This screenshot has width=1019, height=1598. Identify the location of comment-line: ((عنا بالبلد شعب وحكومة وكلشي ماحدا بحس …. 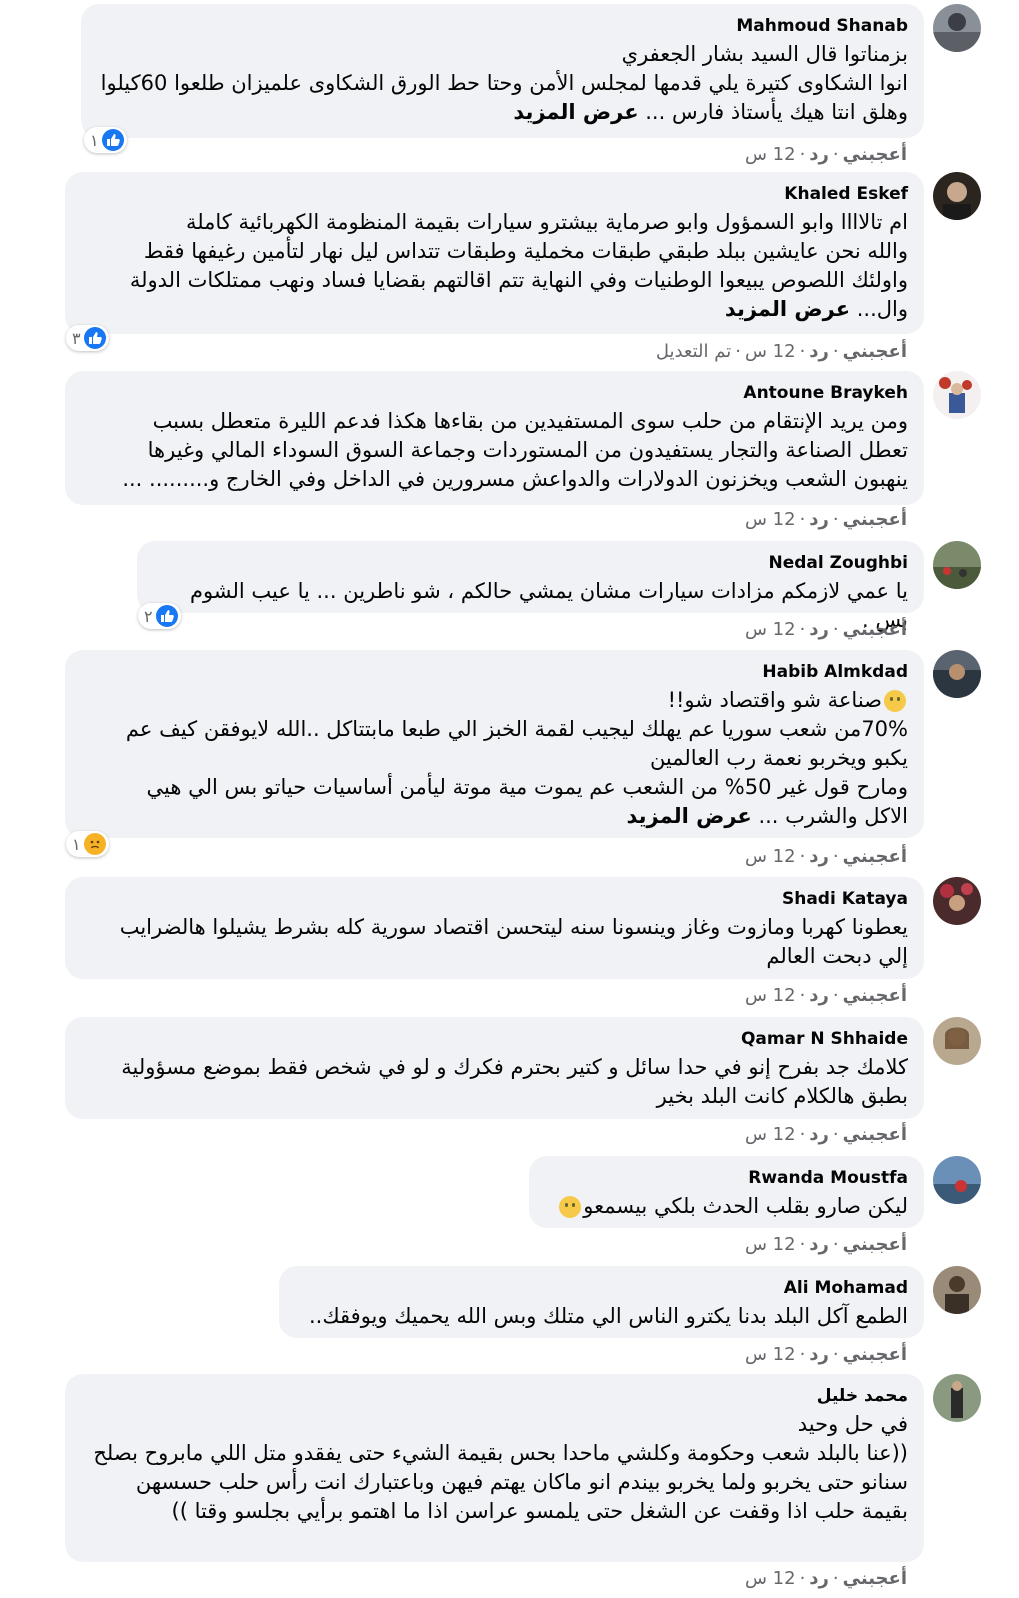
(500, 1453).